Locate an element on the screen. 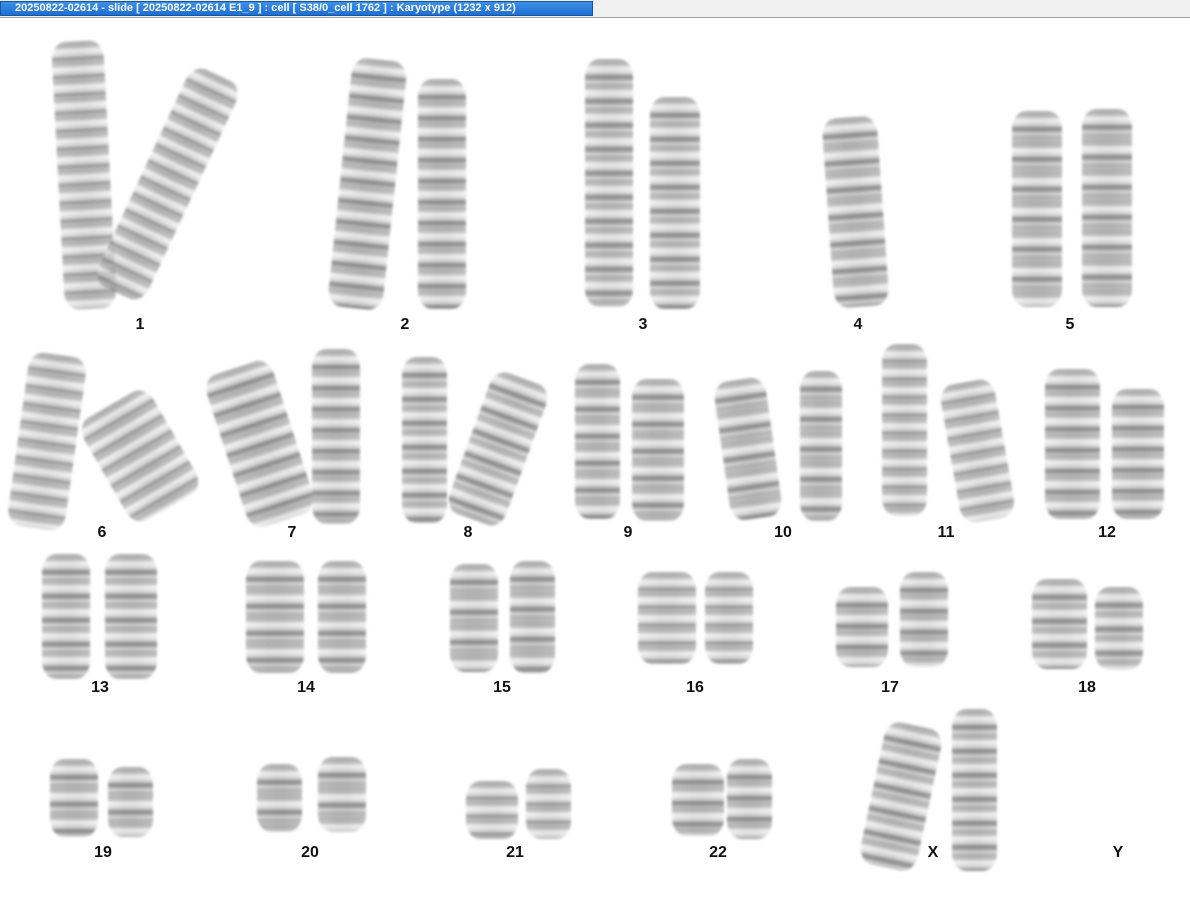 Image resolution: width=1190 pixels, height=901 pixels. chromosome-20-b is located at coordinates (342, 794).